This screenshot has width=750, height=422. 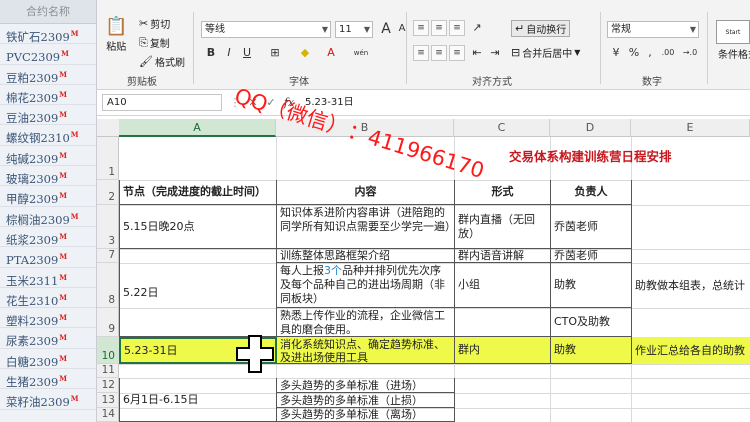 What do you see at coordinates (48, 338) in the screenshot?
I see `contract-item: 尿素2309M` at bounding box center [48, 338].